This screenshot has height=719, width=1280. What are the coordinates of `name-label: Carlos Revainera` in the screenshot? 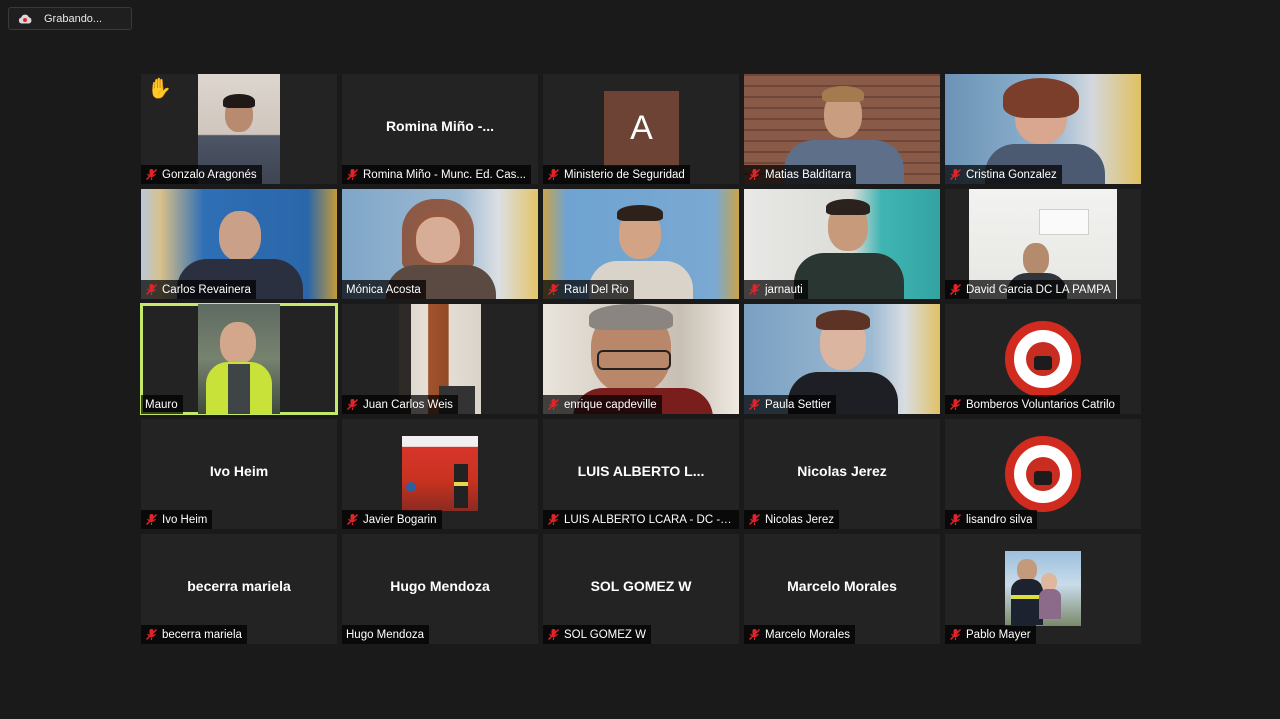 It's located at (198, 289).